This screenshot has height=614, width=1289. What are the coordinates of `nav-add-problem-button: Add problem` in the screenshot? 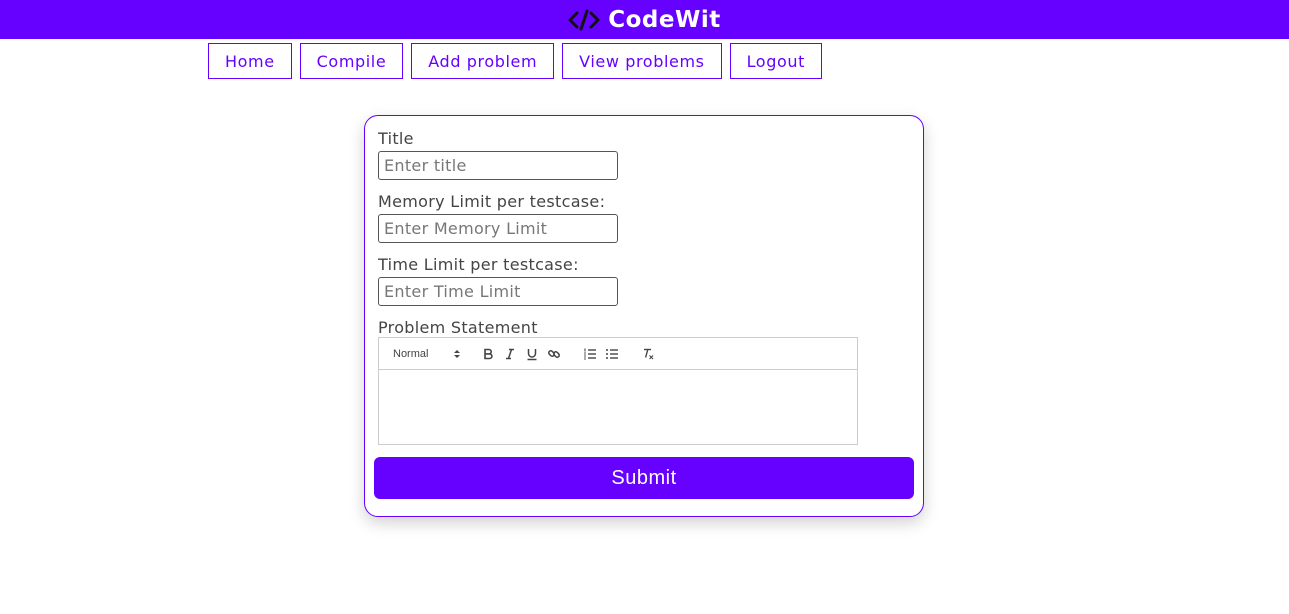 It's located at (483, 61).